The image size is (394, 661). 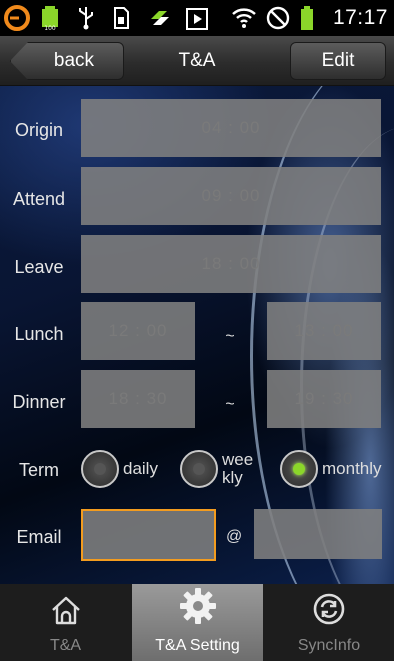 What do you see at coordinates (89, 18) in the screenshot?
I see `usb-icon` at bounding box center [89, 18].